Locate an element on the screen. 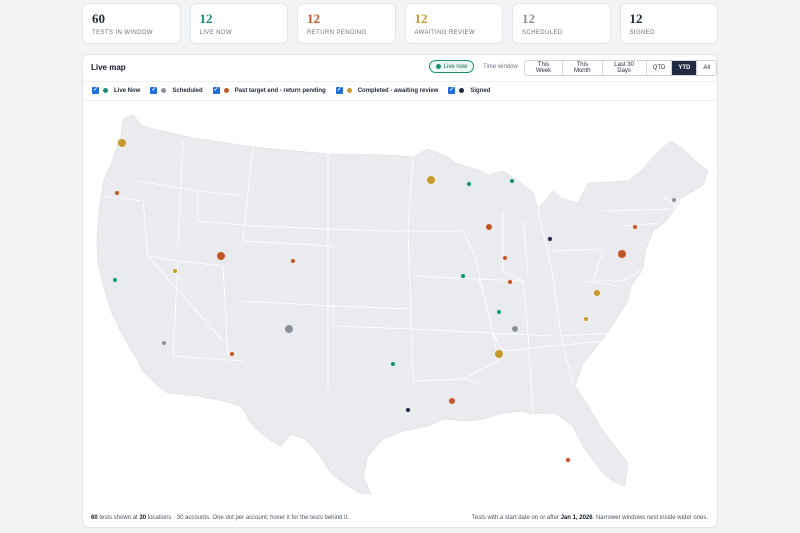 Image resolution: width=800 pixels, height=533 pixels. stat-card-tests-in-window: 60 Tests in window is located at coordinates (131, 23).